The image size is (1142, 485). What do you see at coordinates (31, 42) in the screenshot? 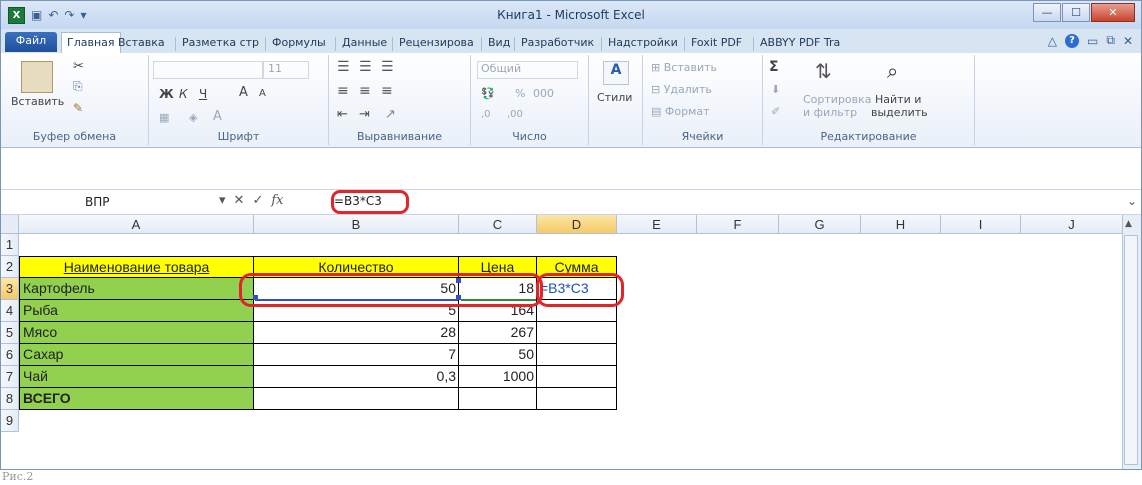
I see `tab-file: Файл` at bounding box center [31, 42].